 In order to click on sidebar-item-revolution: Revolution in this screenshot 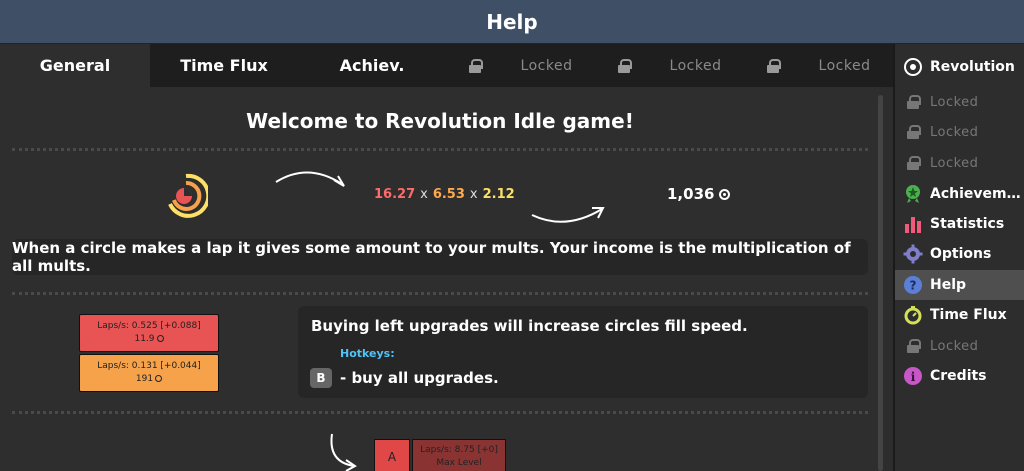, I will do `click(959, 67)`.